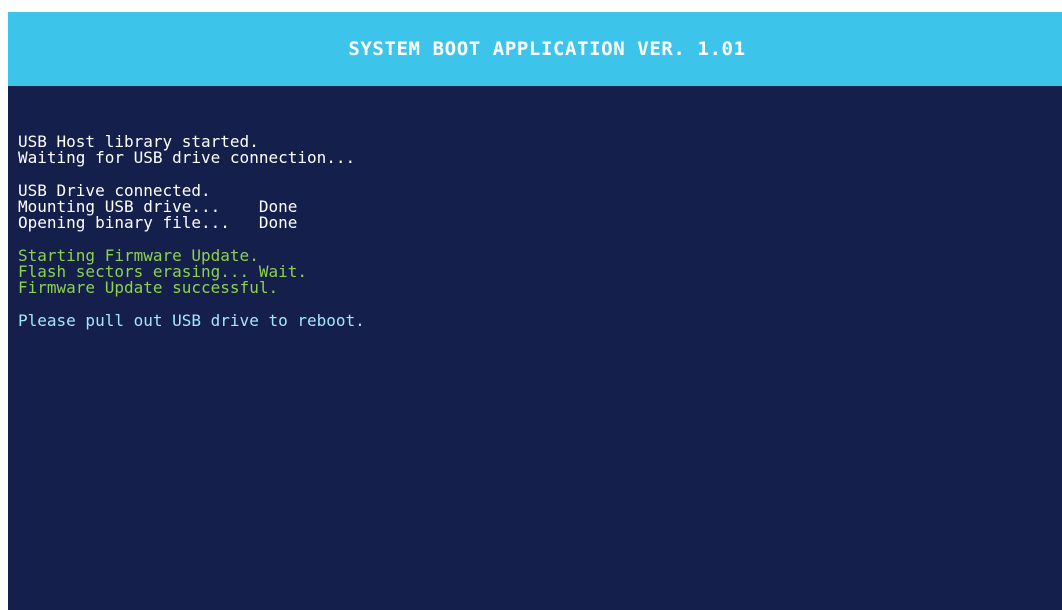 The image size is (1062, 610). I want to click on header-bar: SYSTEM BOOT APPLICATION VER. 1.01, so click(535, 49).